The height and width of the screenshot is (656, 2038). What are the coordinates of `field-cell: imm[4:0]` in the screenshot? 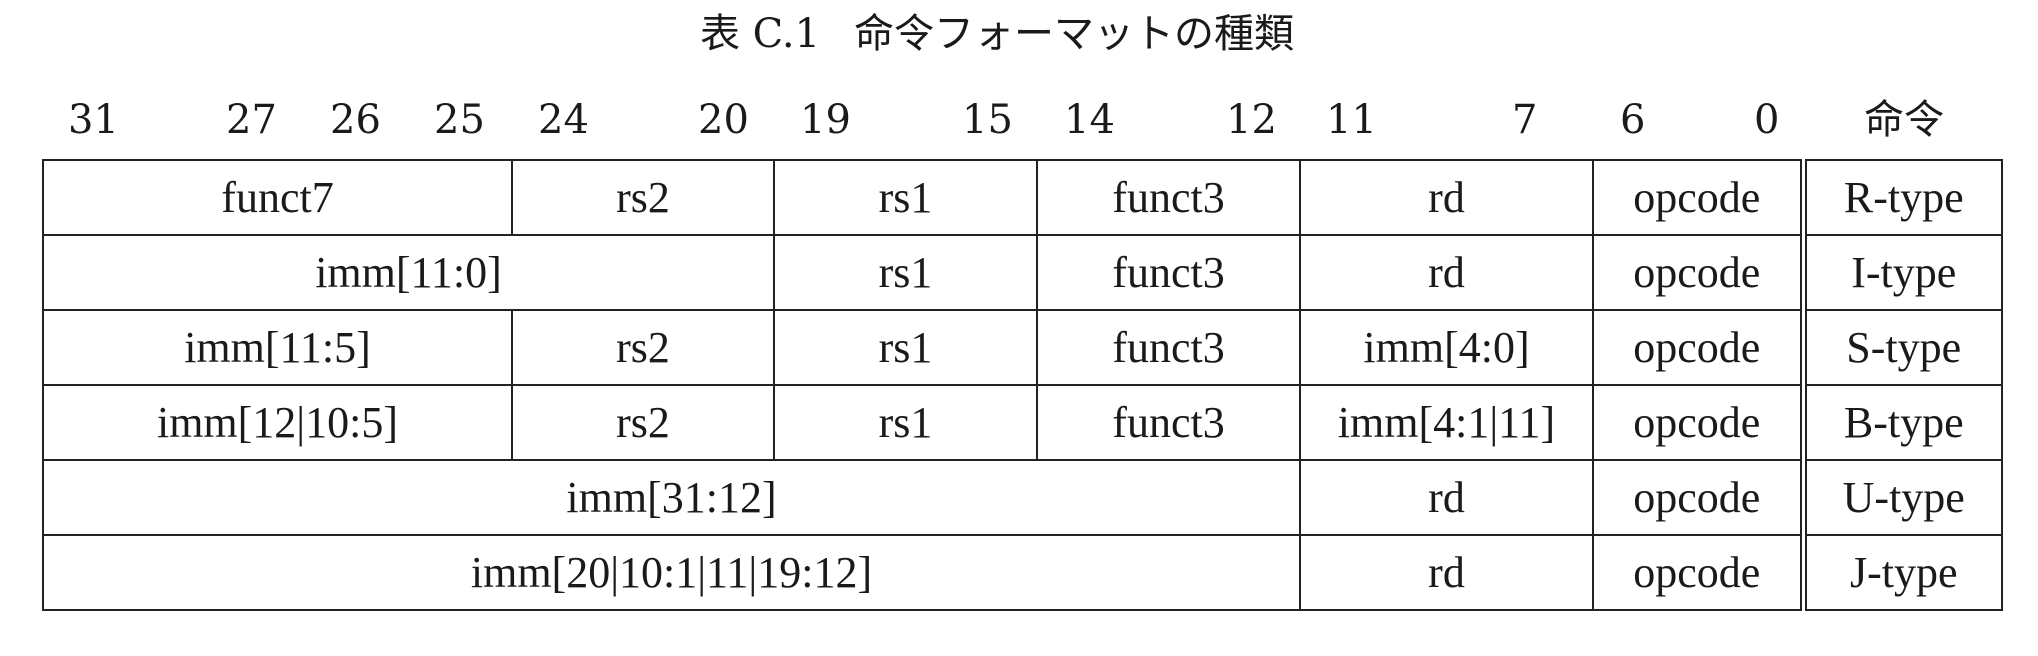 It's located at (1446, 347).